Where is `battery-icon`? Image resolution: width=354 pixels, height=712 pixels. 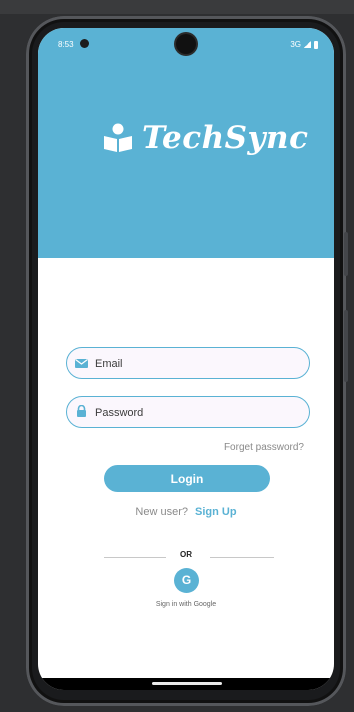 battery-icon is located at coordinates (316, 44).